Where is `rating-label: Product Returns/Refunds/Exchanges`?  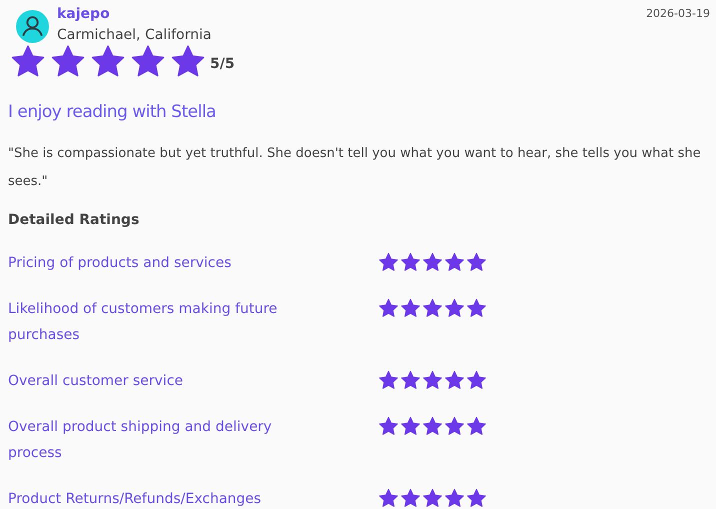 rating-label: Product Returns/Refunds/Exchanges is located at coordinates (135, 499).